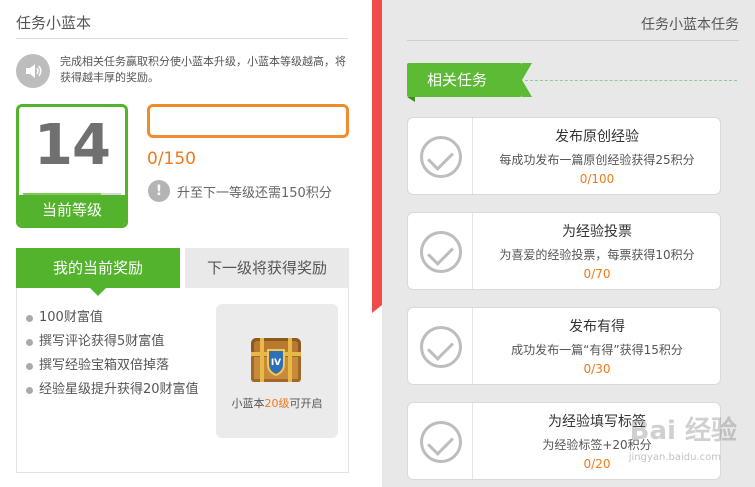  What do you see at coordinates (631, 80) in the screenshot?
I see `ribbon-dashed-line` at bounding box center [631, 80].